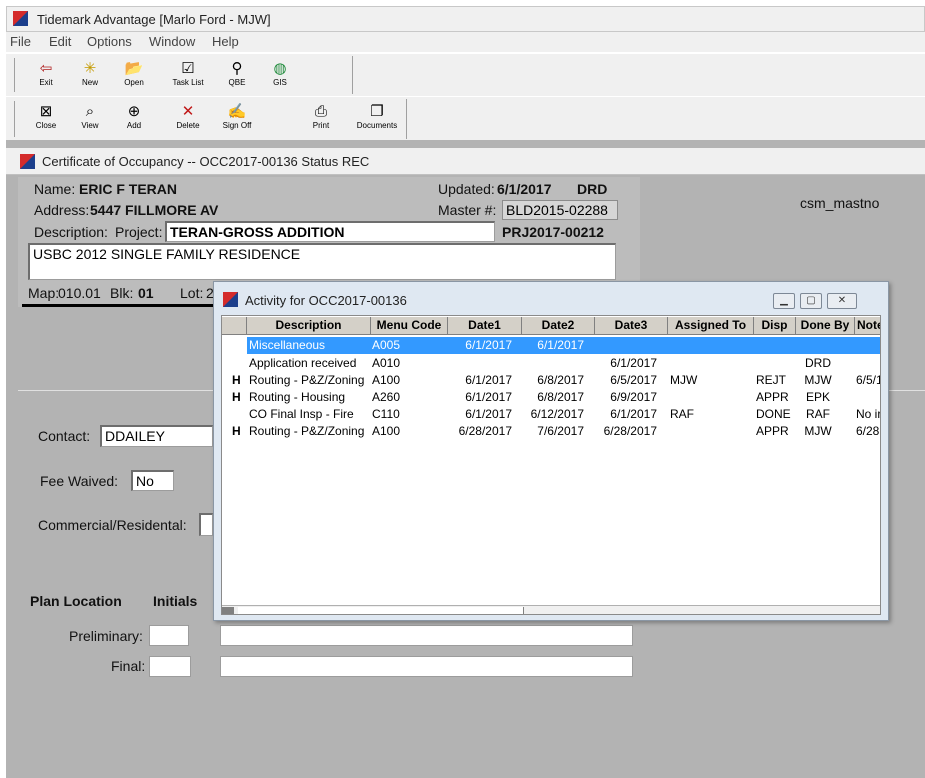 The image size is (925, 778). I want to click on blk-label: Blk:, so click(122, 293).